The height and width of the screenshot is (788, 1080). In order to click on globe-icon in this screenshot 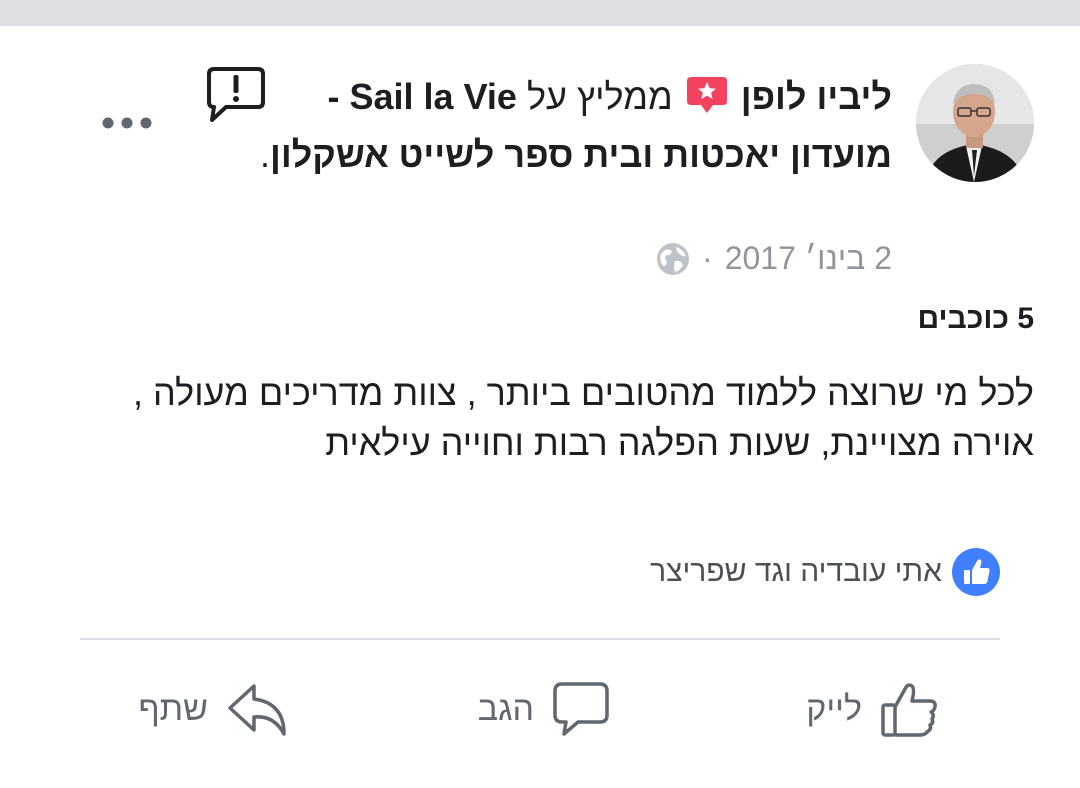, I will do `click(673, 258)`.